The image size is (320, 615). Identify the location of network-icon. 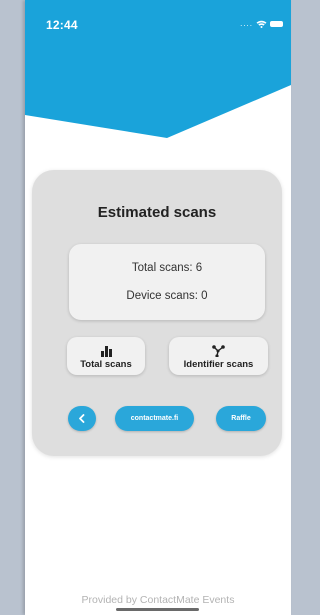
(218, 351).